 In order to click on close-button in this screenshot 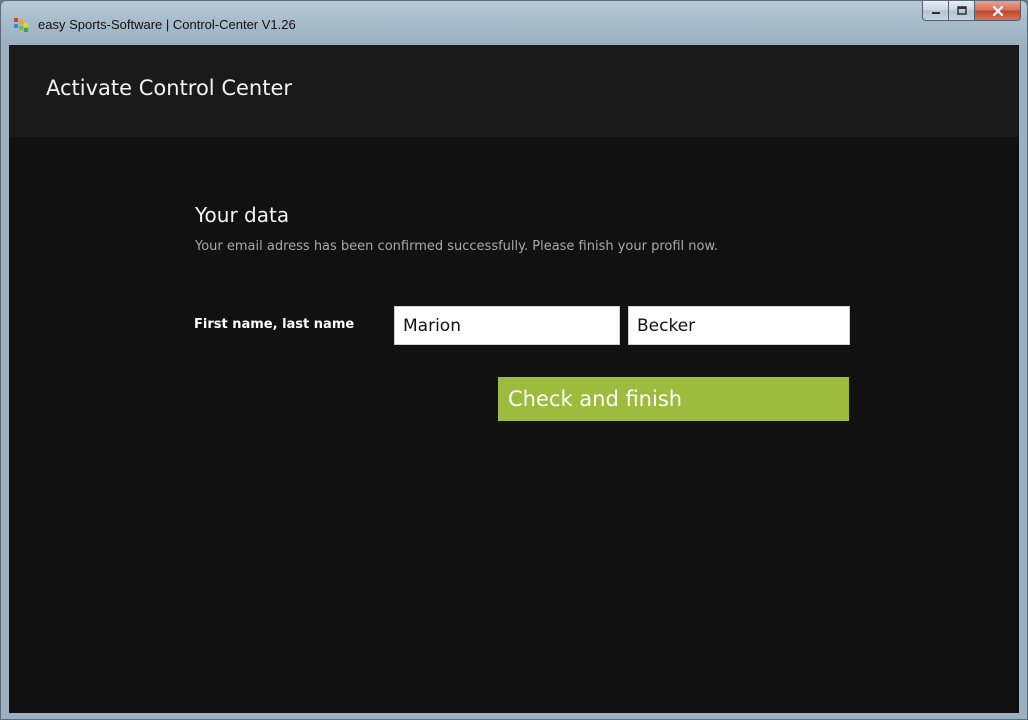, I will do `click(998, 11)`.